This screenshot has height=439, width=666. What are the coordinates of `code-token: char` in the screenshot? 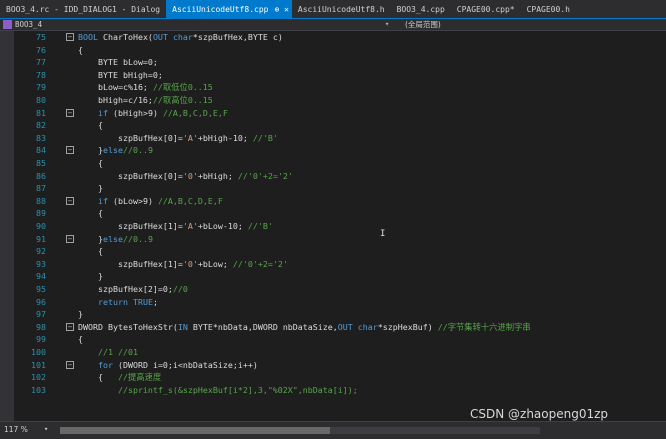 It's located at (367, 326).